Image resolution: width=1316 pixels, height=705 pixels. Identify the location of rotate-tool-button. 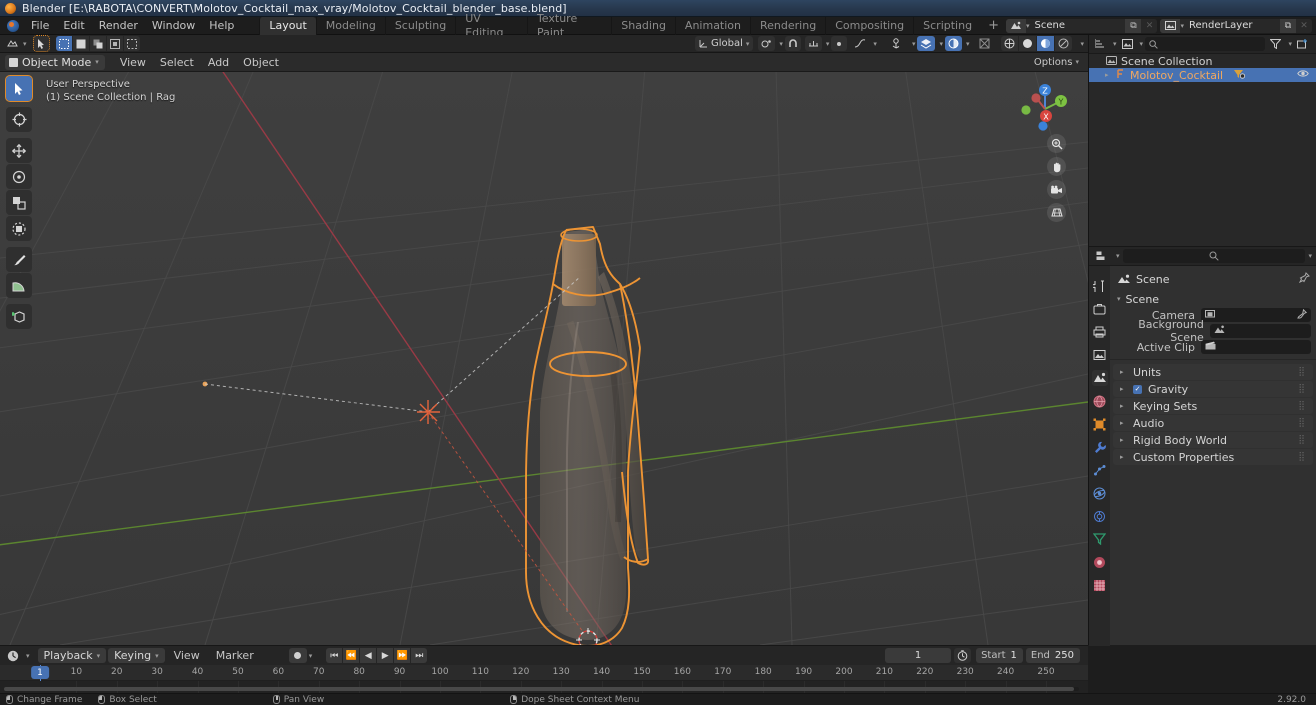
(19, 176).